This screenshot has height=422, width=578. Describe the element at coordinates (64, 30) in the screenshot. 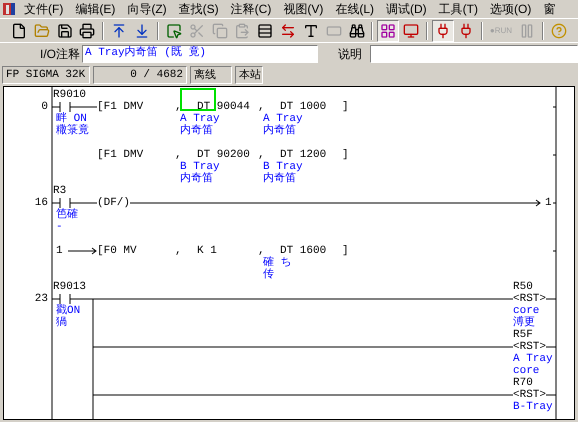

I see `save-icon` at that location.